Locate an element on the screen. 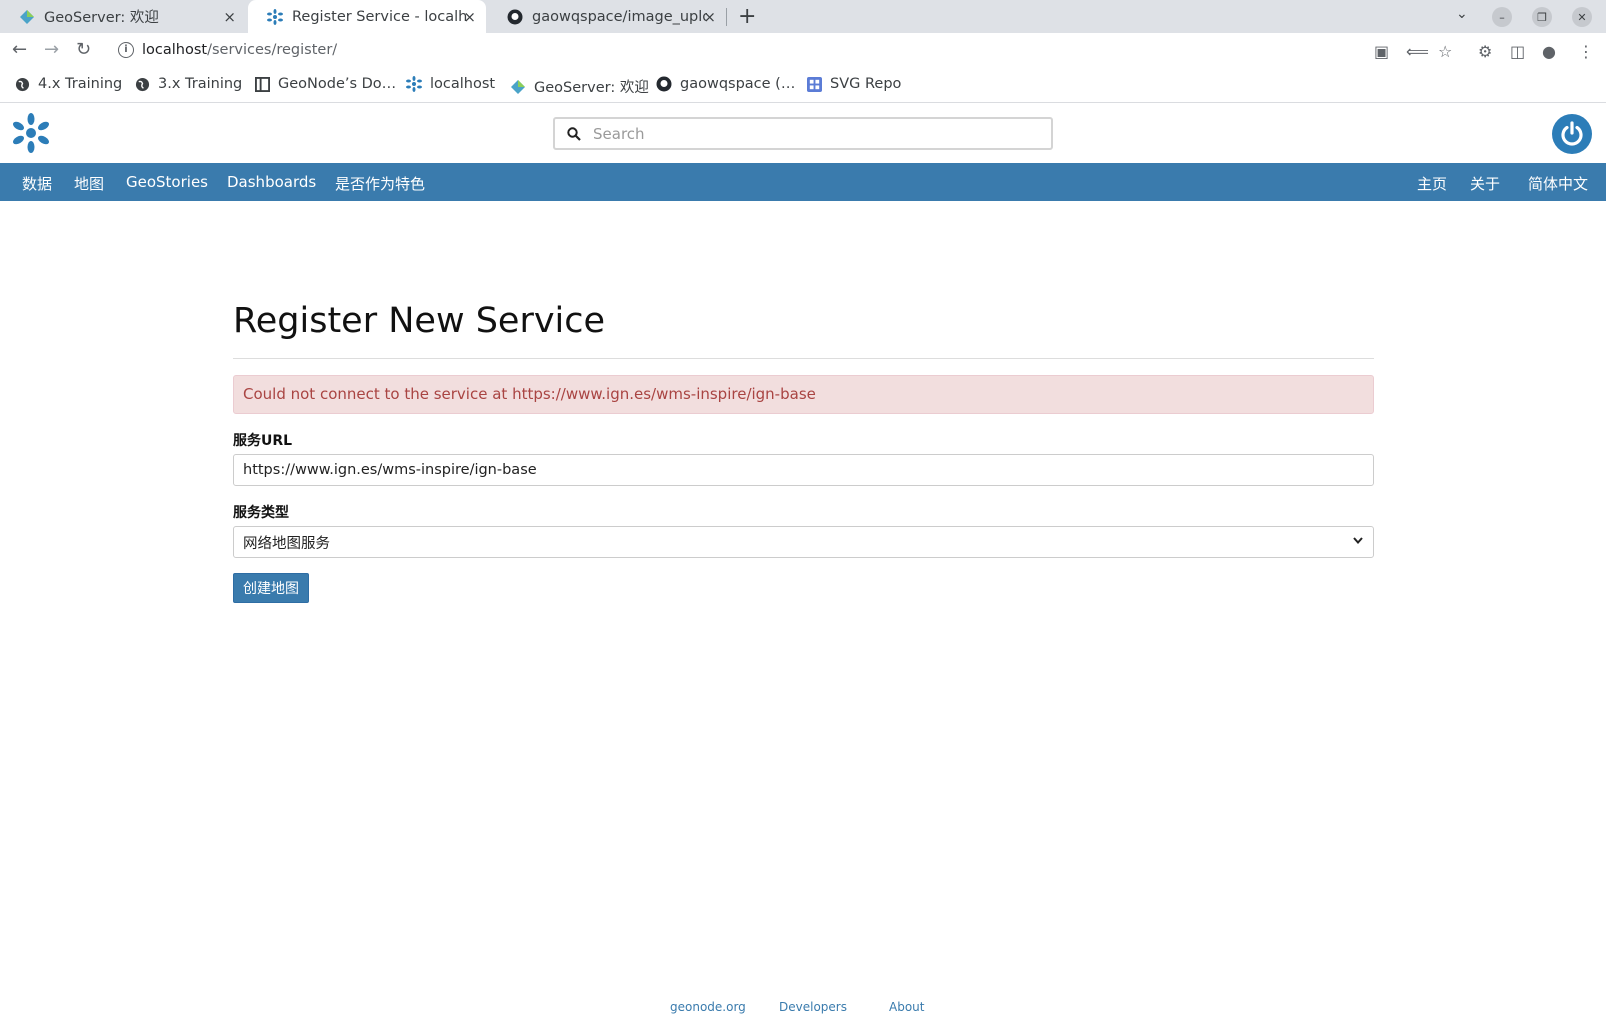 This screenshot has width=1606, height=1023. bookmark-star-icon: ☆ is located at coordinates (1445, 51).